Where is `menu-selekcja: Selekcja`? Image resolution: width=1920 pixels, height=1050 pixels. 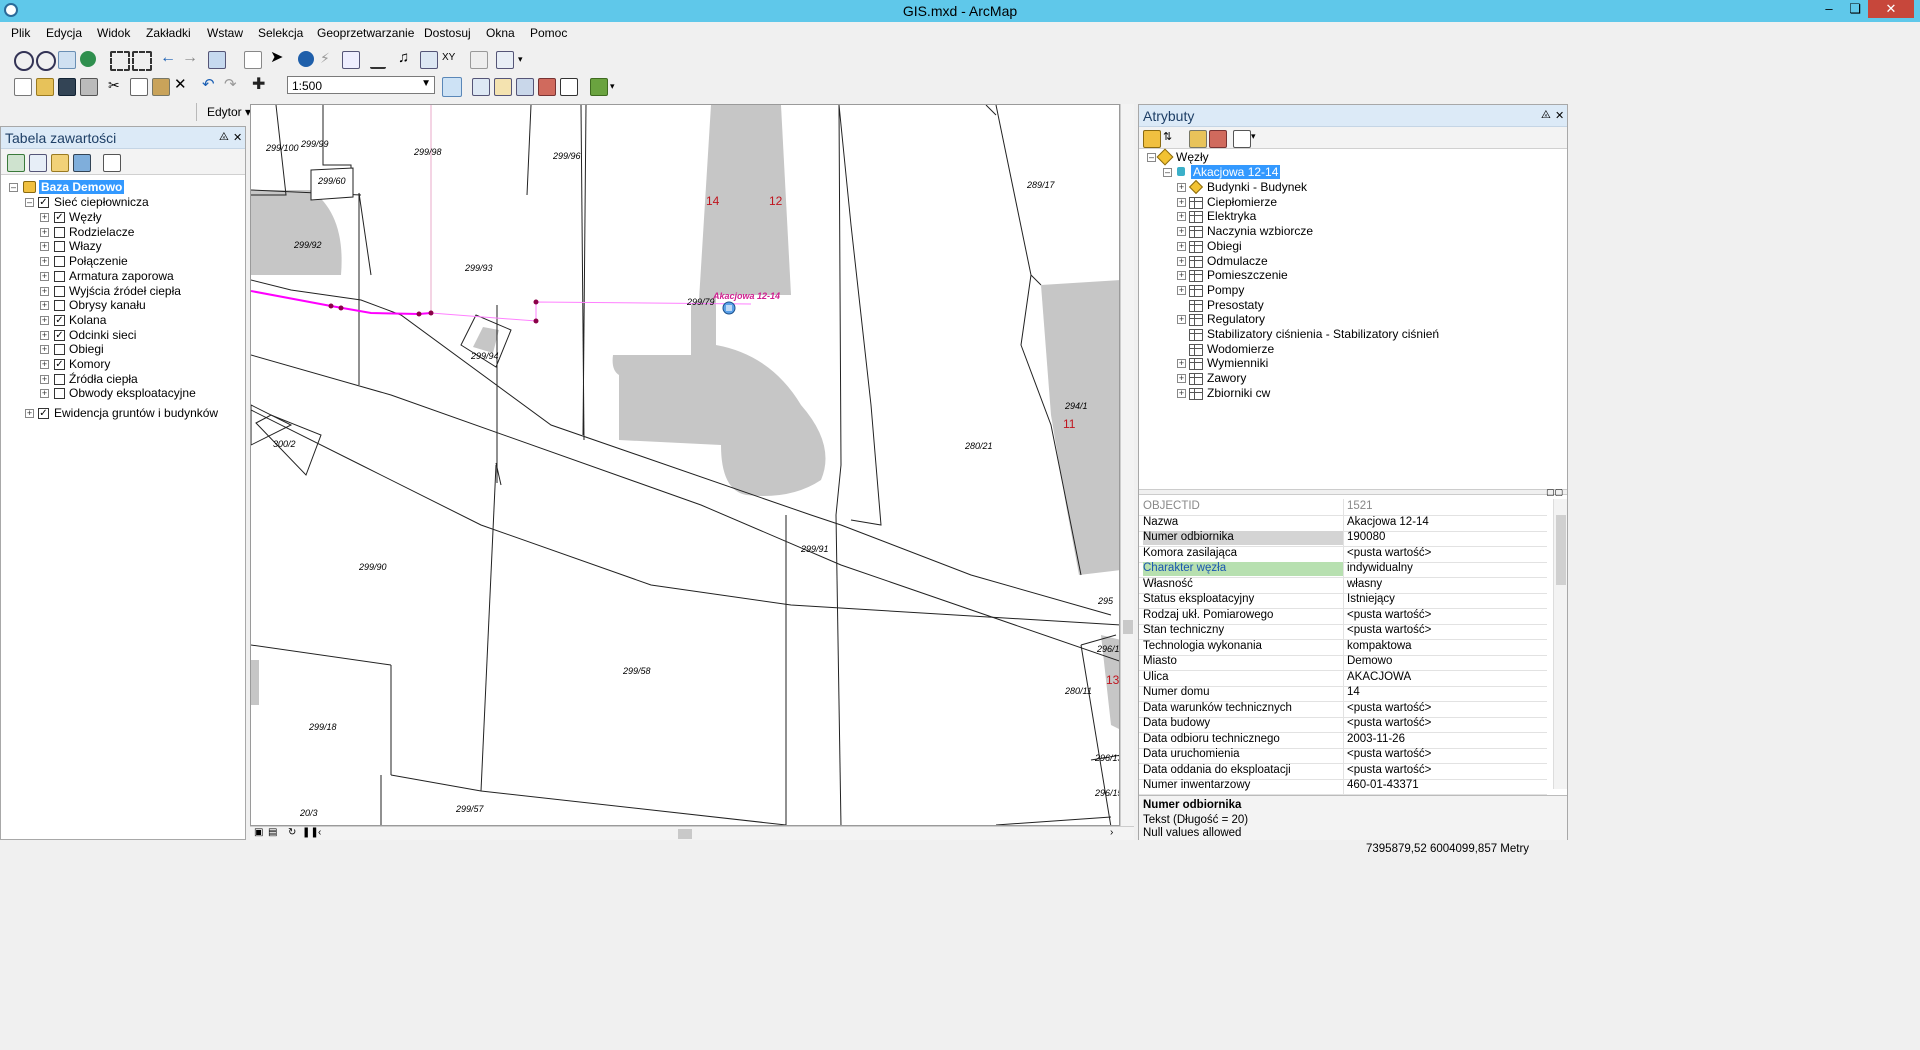 menu-selekcja: Selekcja is located at coordinates (280, 33).